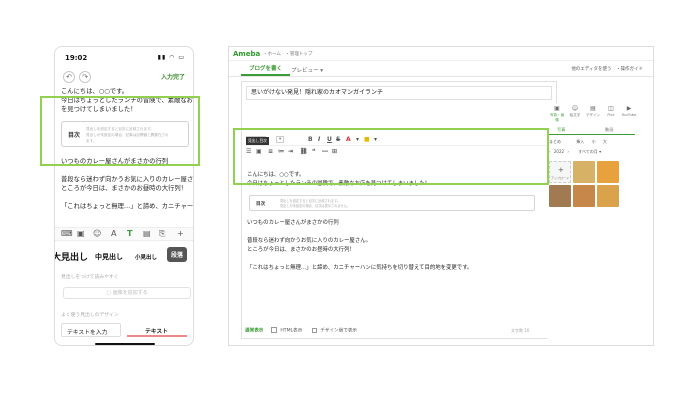  I want to click on body-line: 「これはちょっと無理…」と諦め、カニチャーハン, so click(127, 206).